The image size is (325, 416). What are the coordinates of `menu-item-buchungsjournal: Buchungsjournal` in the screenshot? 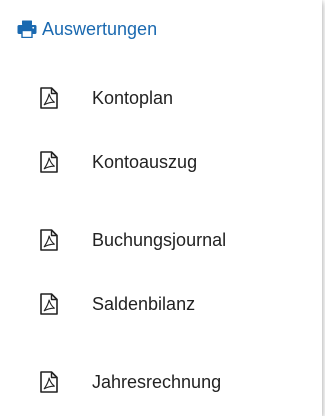 It's located at (132, 240).